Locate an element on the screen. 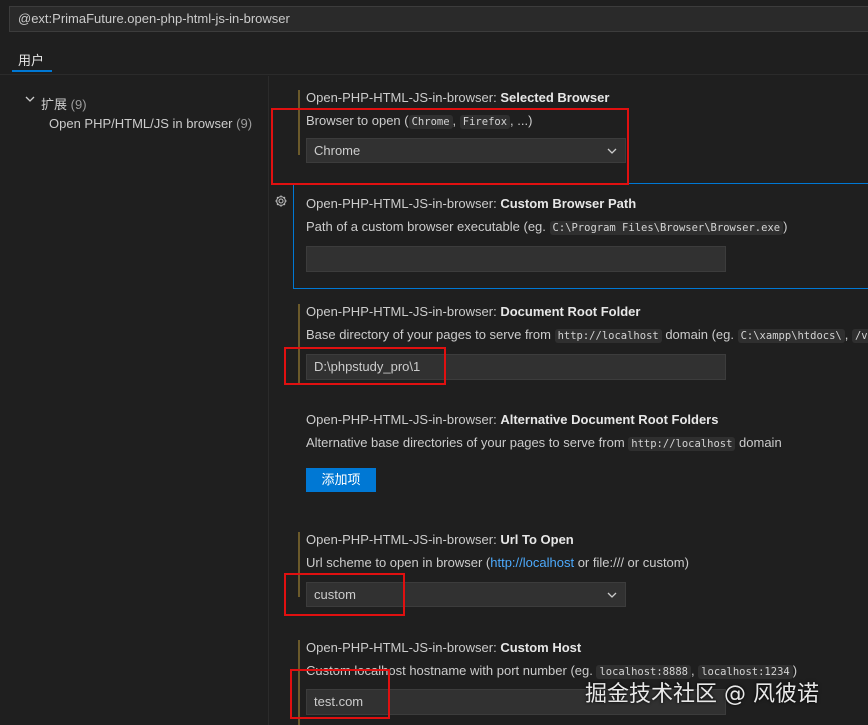 This screenshot has width=868, height=725. add-item-button: 添加项 is located at coordinates (341, 480).